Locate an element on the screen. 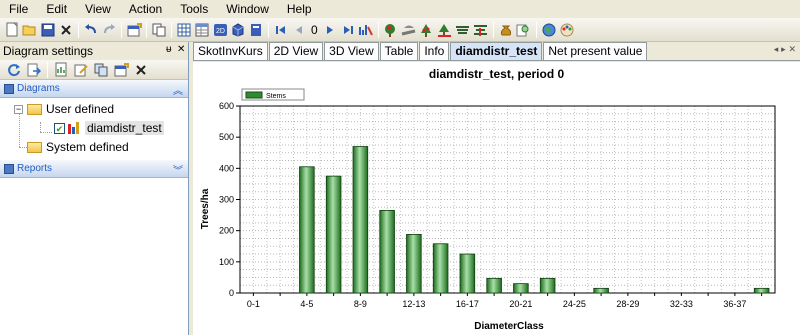 This screenshot has width=800, height=335. 2d-view-icon: 2D is located at coordinates (220, 30).